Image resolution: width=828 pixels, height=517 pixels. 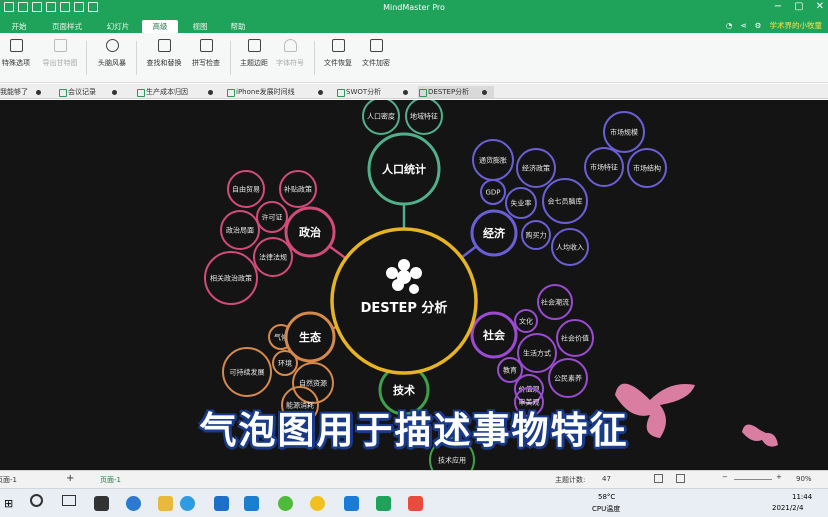 I want to click on font-symbol-button: 字体符号, so click(x=290, y=53).